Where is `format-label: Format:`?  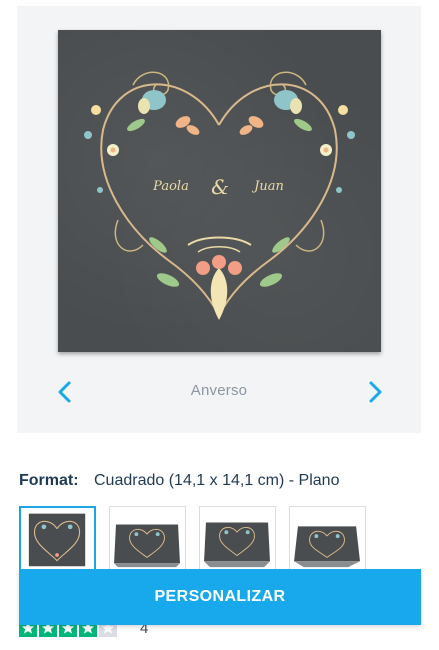 format-label: Format: is located at coordinates (49, 480).